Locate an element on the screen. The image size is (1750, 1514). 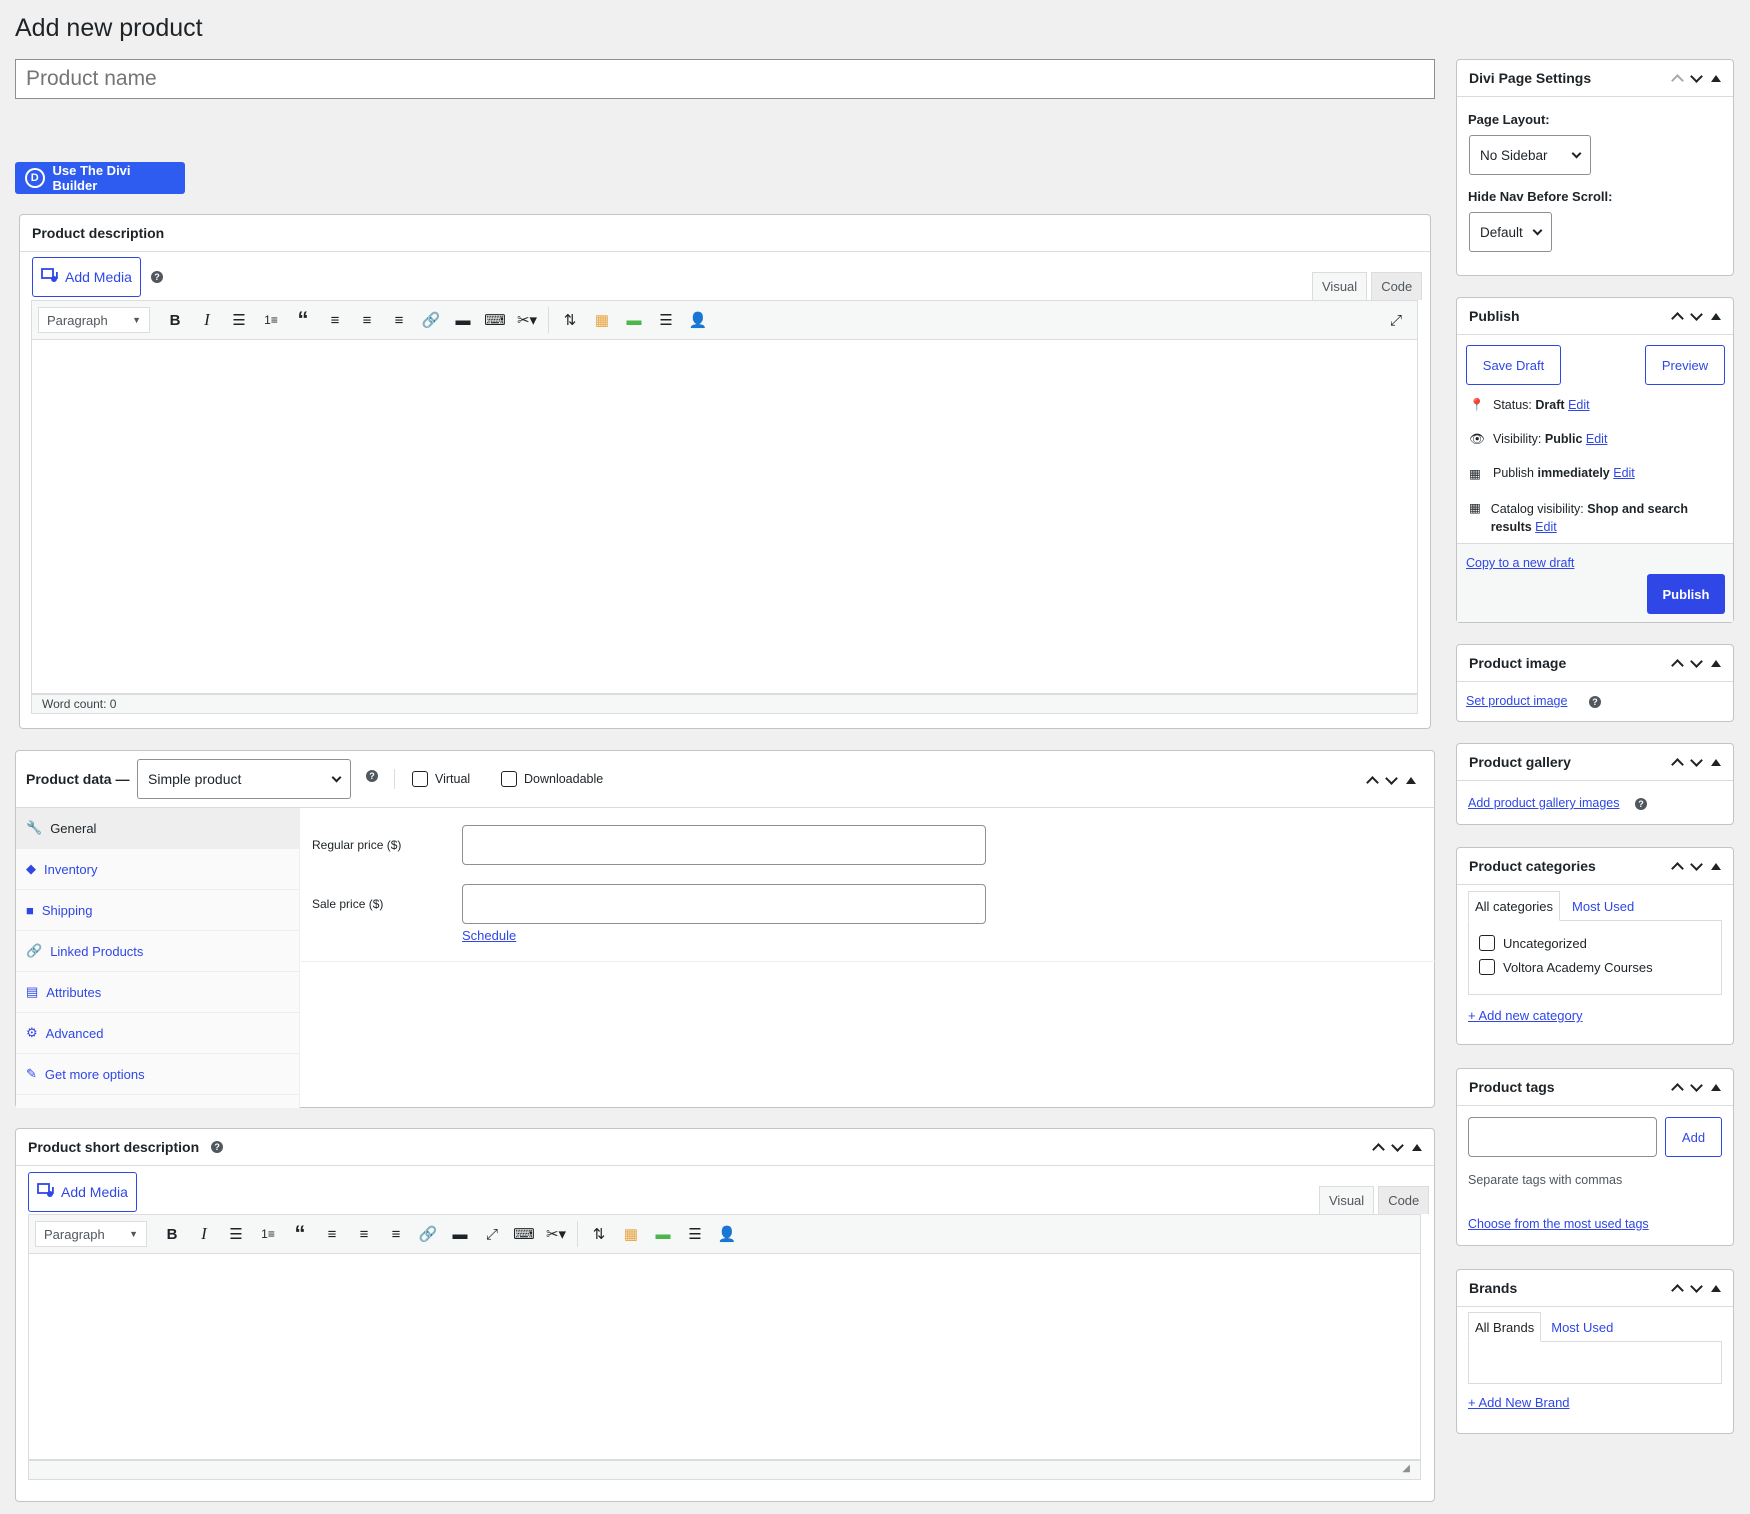
tab-all-categories: All categories is located at coordinates (1514, 906).